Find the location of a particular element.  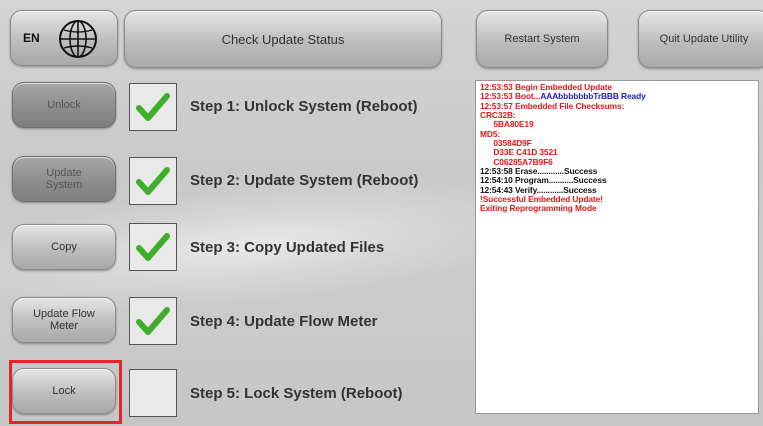

language-button: EN is located at coordinates (64, 38).